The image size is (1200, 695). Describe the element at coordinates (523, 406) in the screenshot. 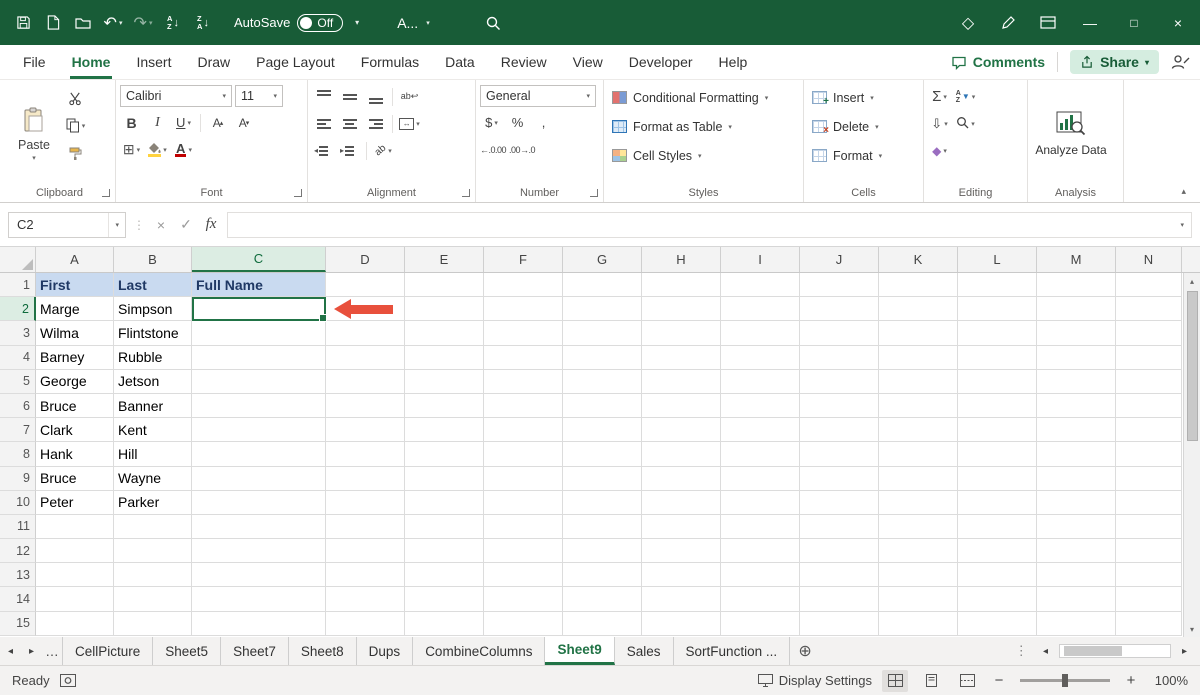

I see `cell-f6` at that location.